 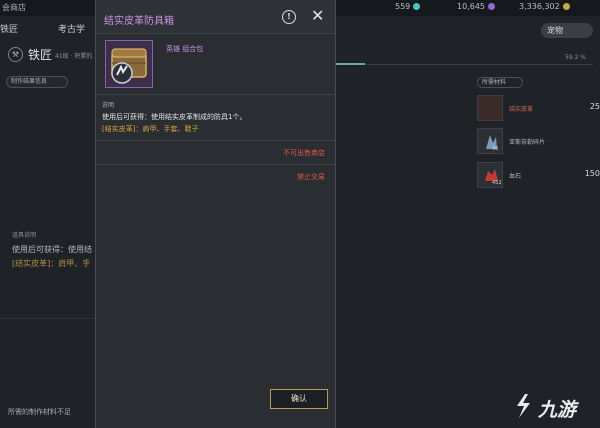 What do you see at coordinates (495, 149) in the screenshot?
I see `material-qty: 36` at bounding box center [495, 149].